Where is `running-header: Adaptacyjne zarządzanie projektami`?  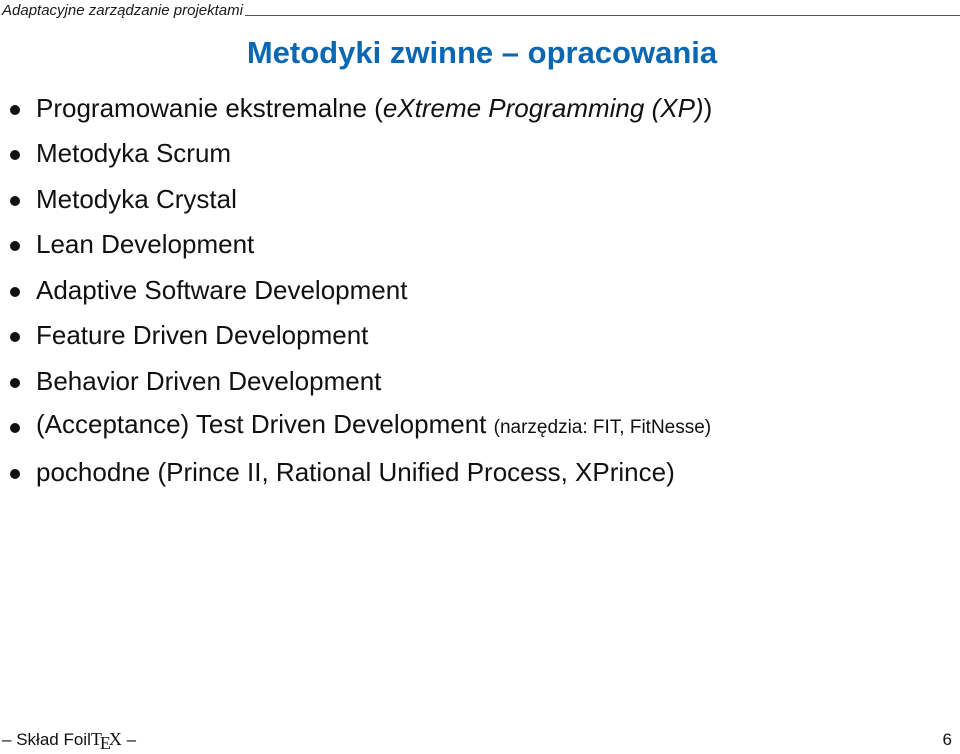 running-header: Adaptacyjne zarządzanie projektami is located at coordinates (481, 10).